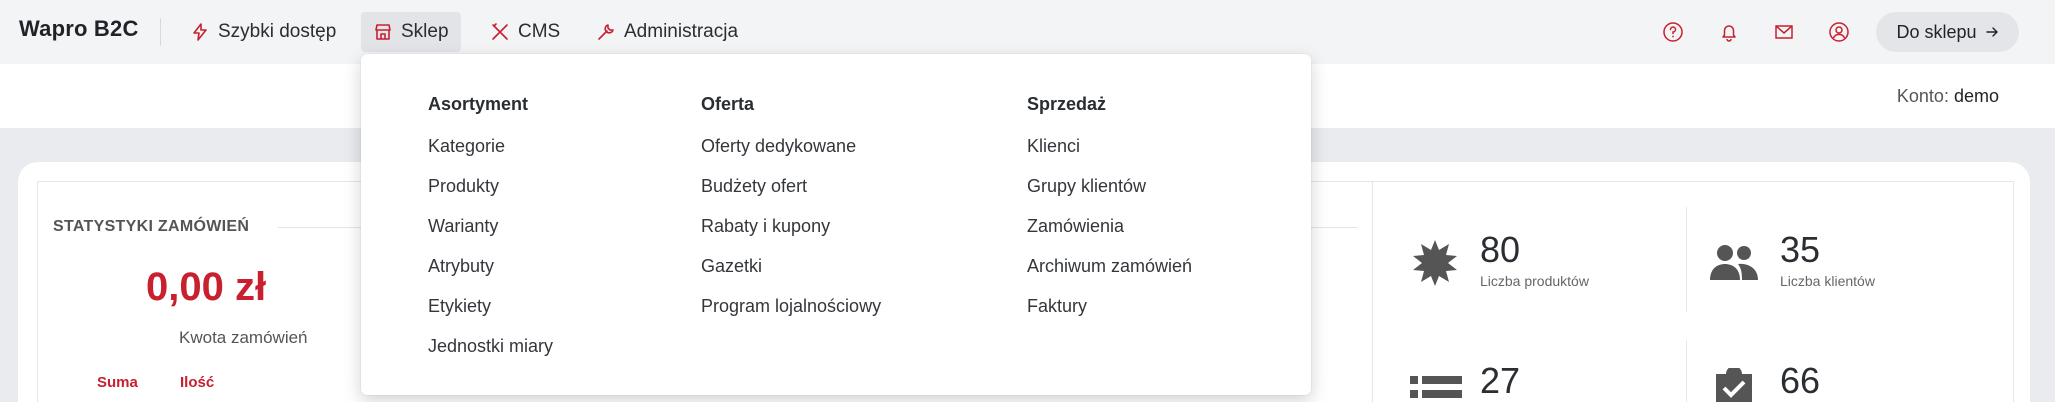  I want to click on badge-icon, so click(1435, 265).